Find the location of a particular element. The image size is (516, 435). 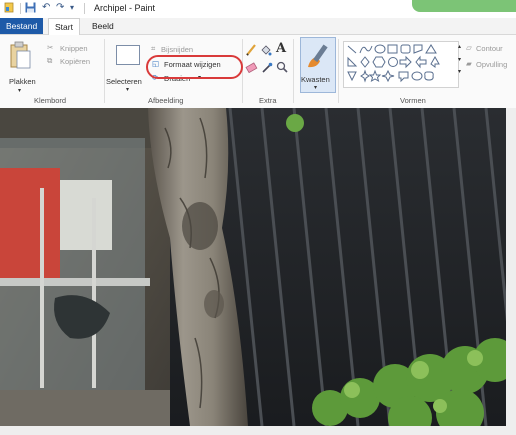

tab-beeld: Beeld is located at coordinates (103, 26).